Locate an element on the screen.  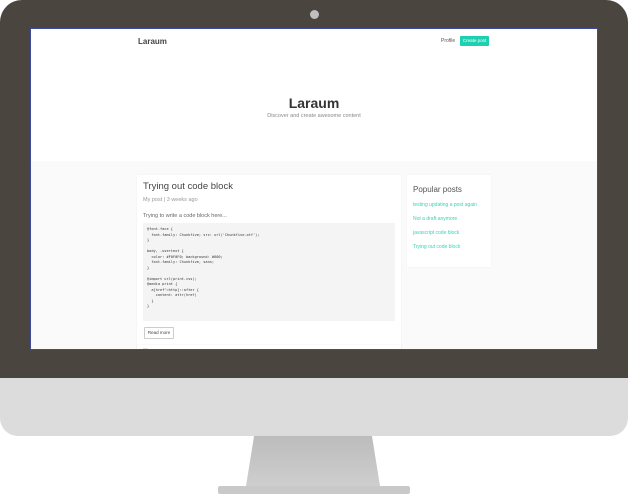
popular-post-link: Trying out code block is located at coordinates (445, 251).